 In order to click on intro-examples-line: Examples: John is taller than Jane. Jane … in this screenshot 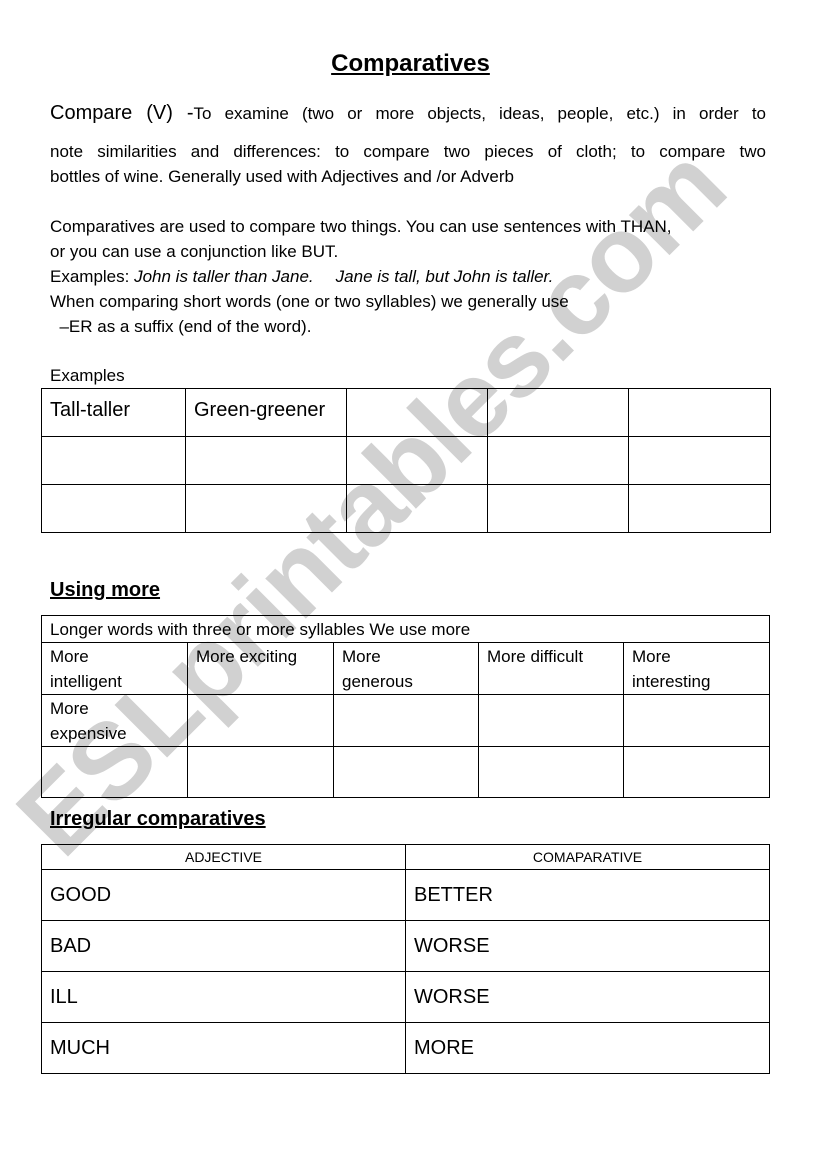, I will do `click(408, 276)`.